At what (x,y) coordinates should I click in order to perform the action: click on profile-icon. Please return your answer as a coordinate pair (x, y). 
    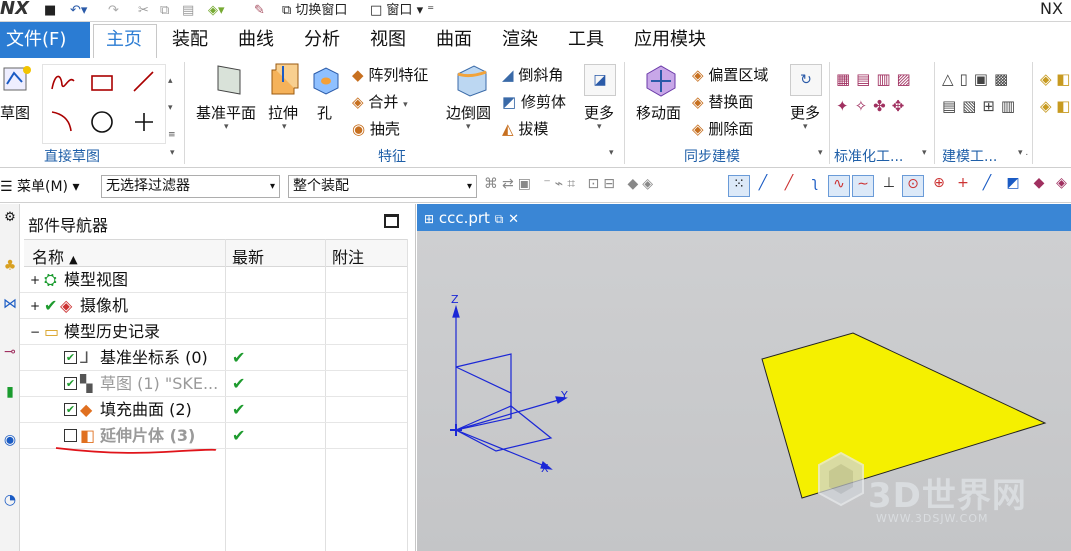
    Looking at the image, I should click on (63, 82).